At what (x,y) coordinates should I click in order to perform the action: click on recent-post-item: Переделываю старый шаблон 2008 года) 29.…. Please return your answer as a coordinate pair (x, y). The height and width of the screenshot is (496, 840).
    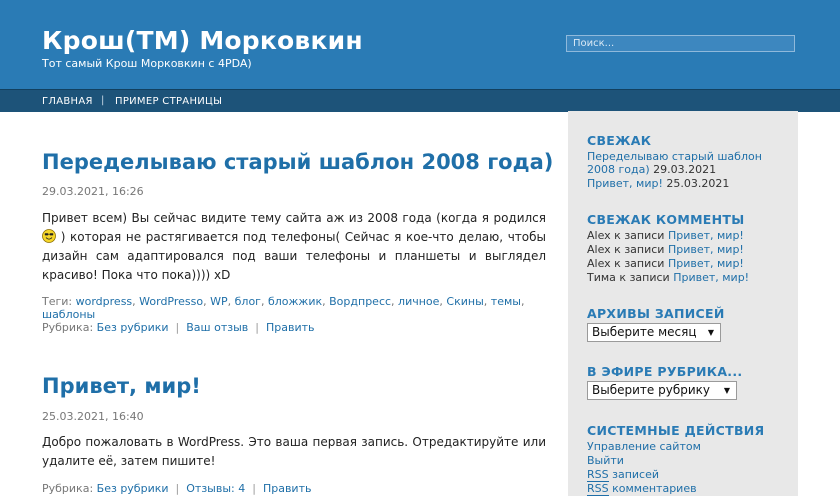
    Looking at the image, I should click on (682, 163).